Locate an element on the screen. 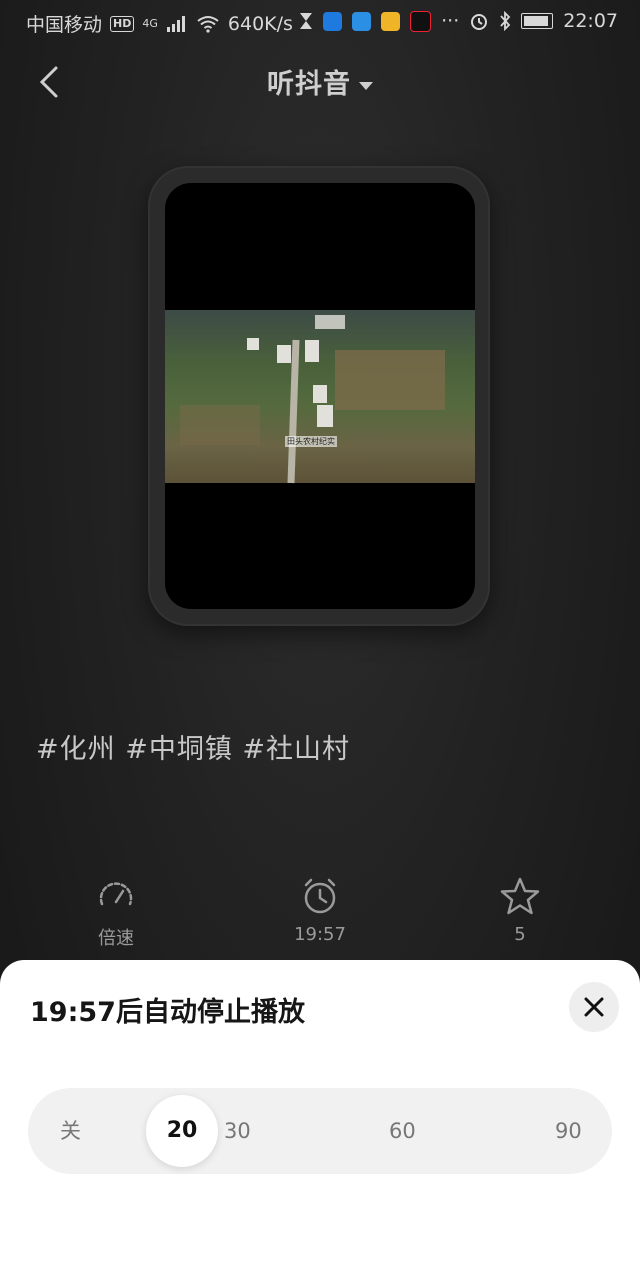 The height and width of the screenshot is (1280, 640). option-60: 60 is located at coordinates (402, 1131).